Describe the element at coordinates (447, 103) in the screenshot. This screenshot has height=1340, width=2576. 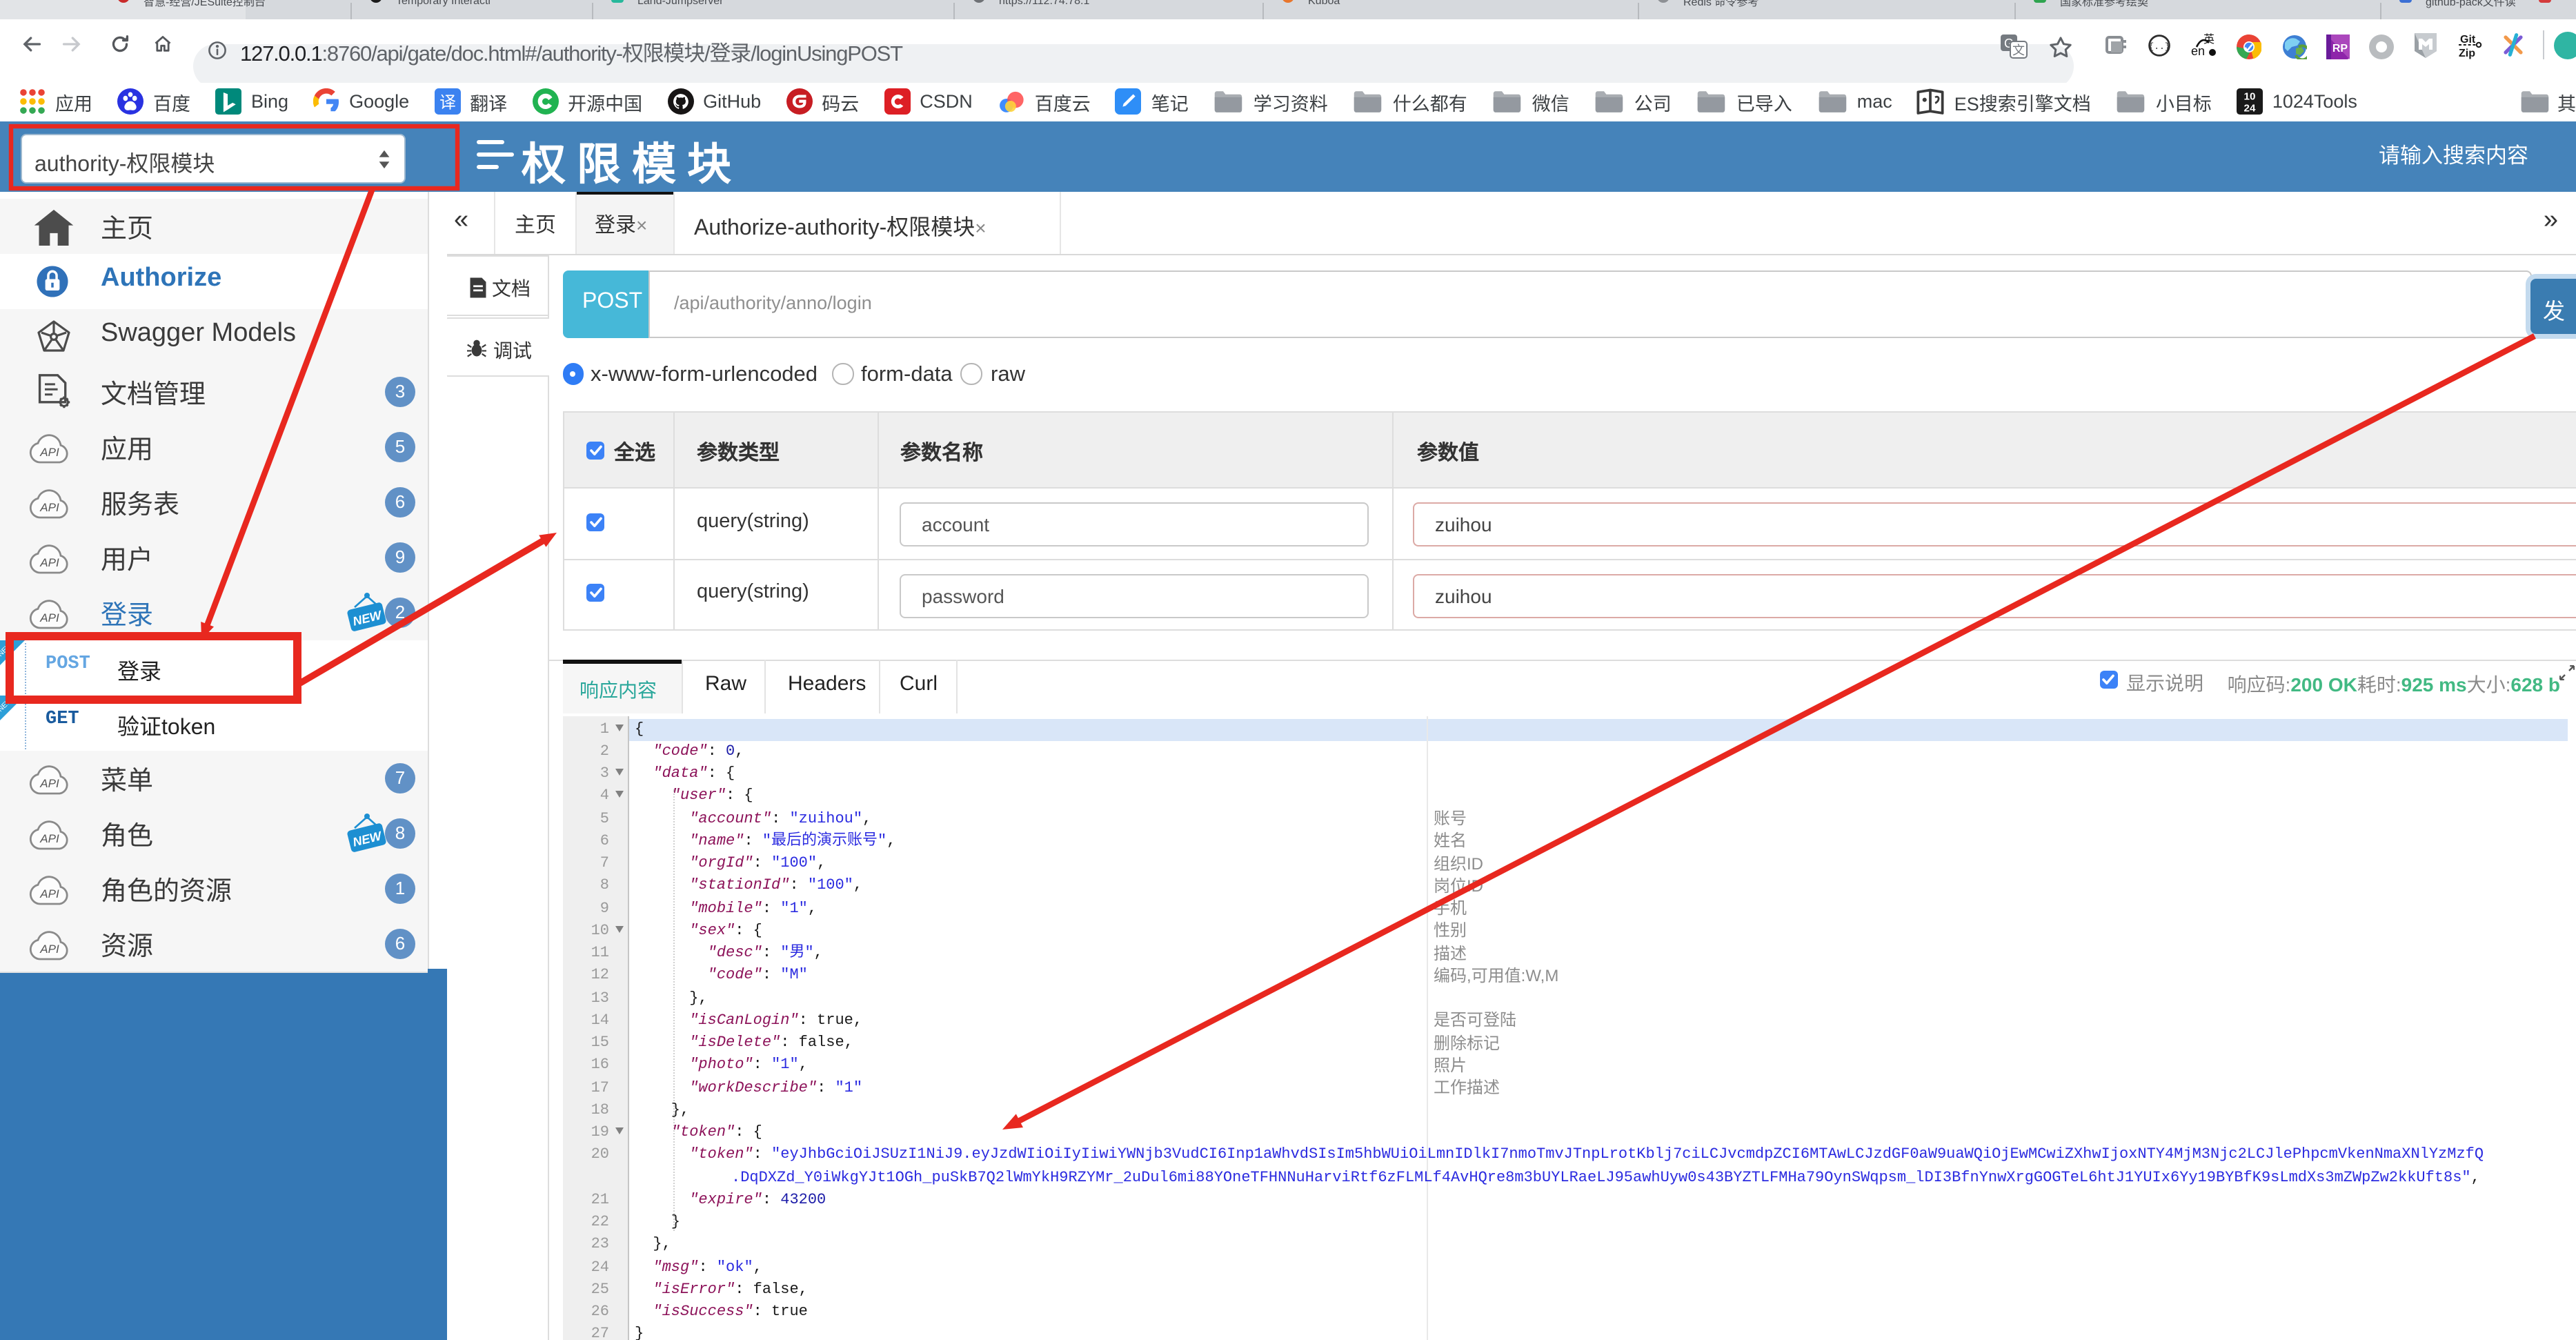
I see `svg-text: 译` at that location.